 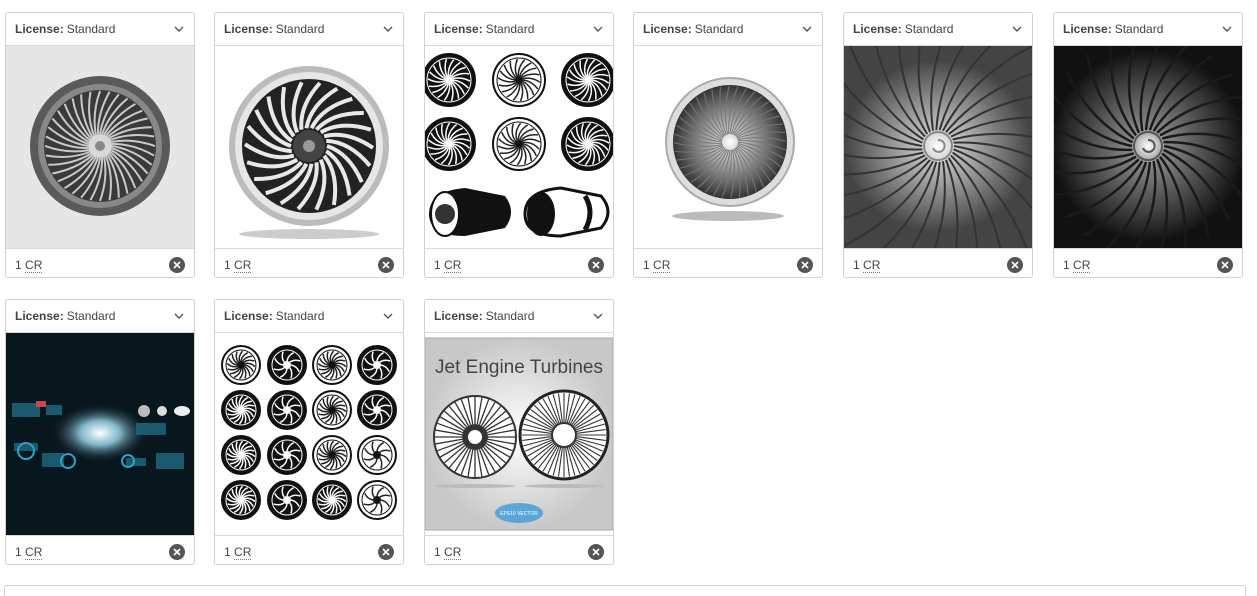 I want to click on turbine-icon-grid, so click(x=309, y=434).